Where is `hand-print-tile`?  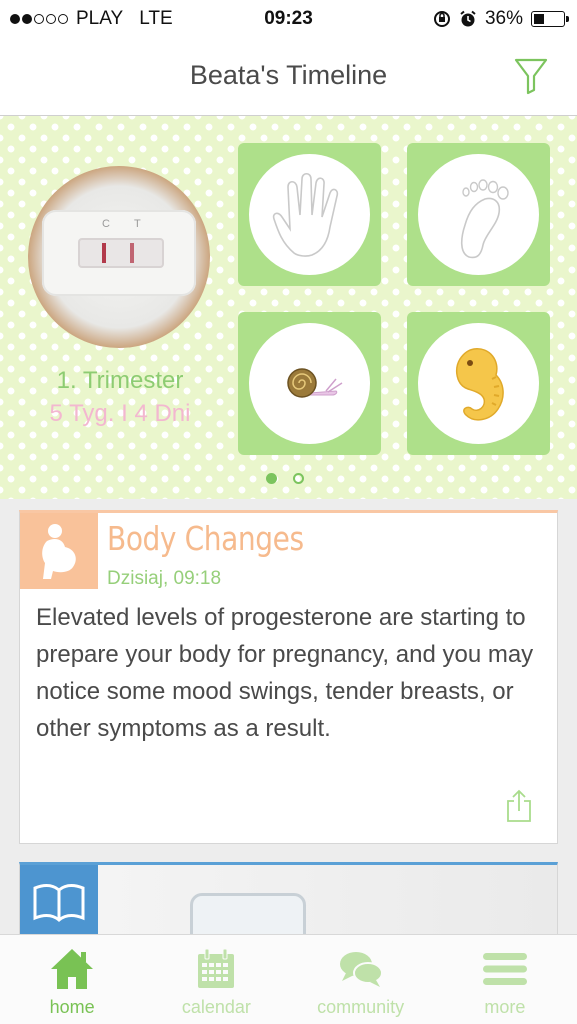
hand-print-tile is located at coordinates (309, 214).